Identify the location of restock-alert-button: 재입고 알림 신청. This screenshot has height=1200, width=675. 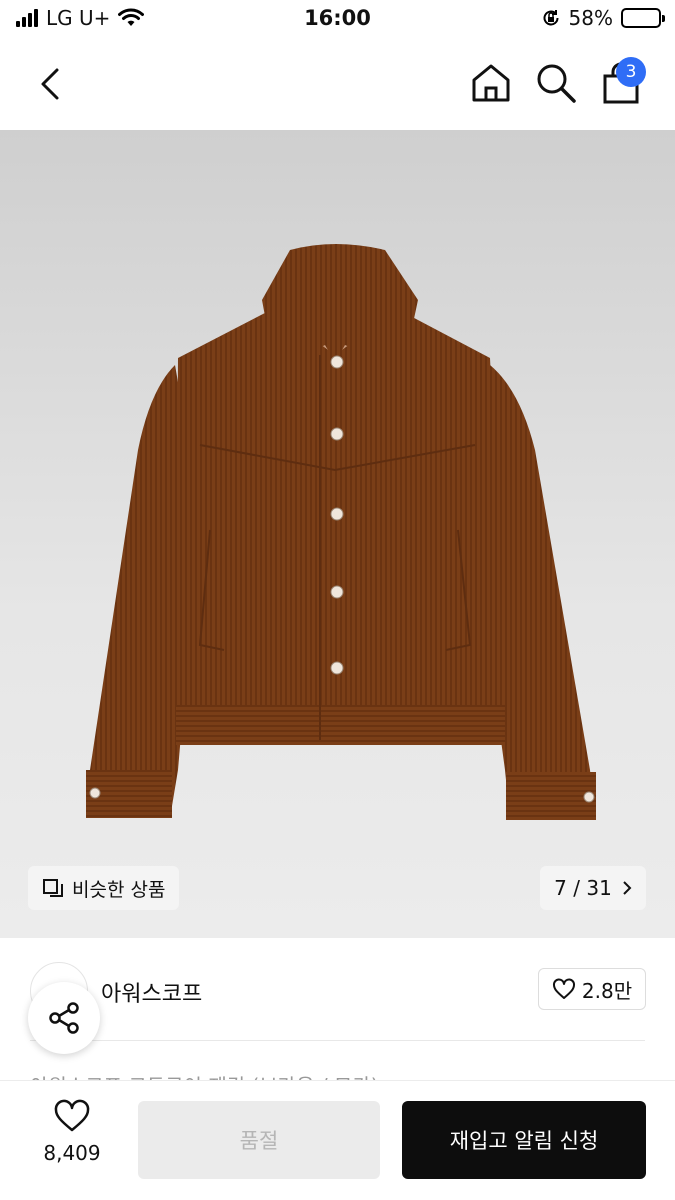
(524, 1140).